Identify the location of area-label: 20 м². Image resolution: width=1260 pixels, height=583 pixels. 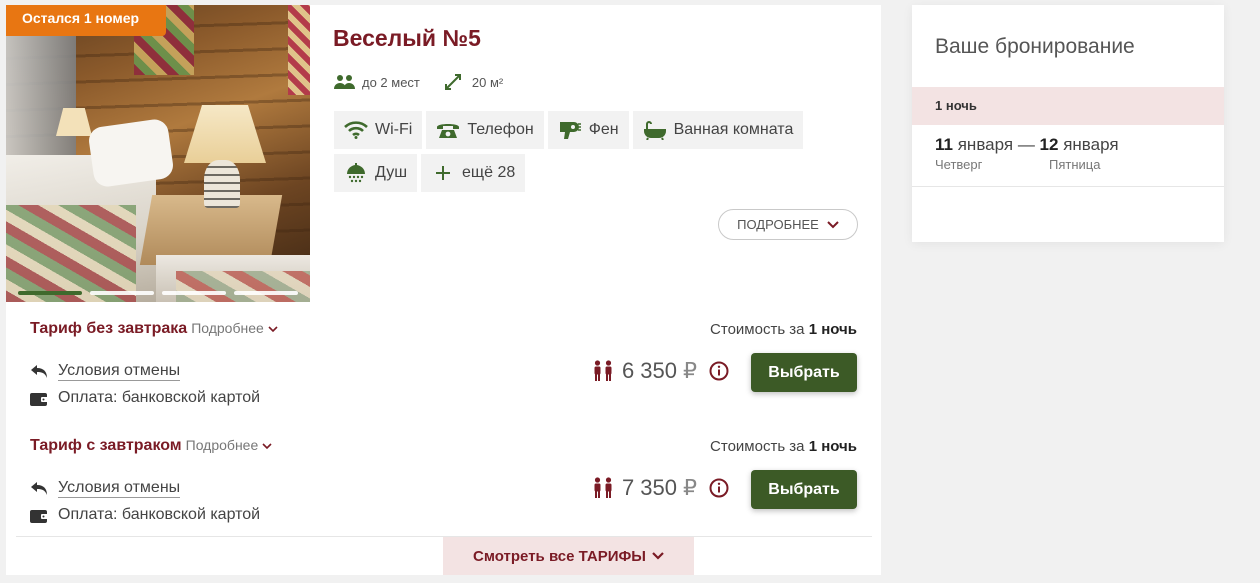
(487, 82).